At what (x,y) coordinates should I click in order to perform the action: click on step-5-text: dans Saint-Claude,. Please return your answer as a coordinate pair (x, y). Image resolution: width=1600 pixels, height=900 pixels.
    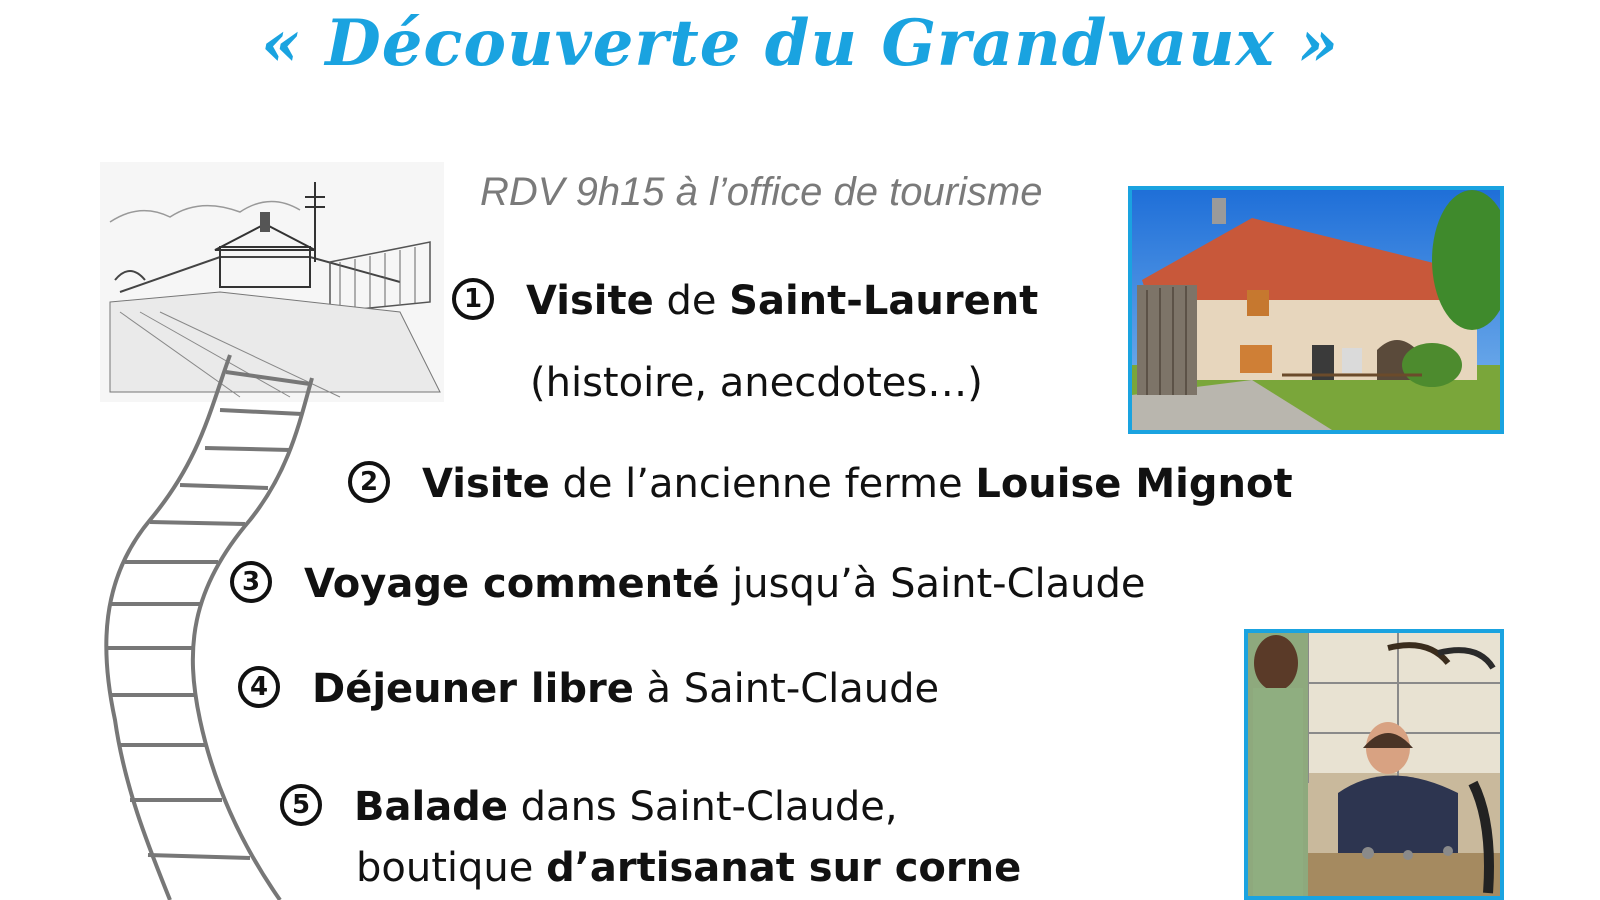
    Looking at the image, I should click on (702, 807).